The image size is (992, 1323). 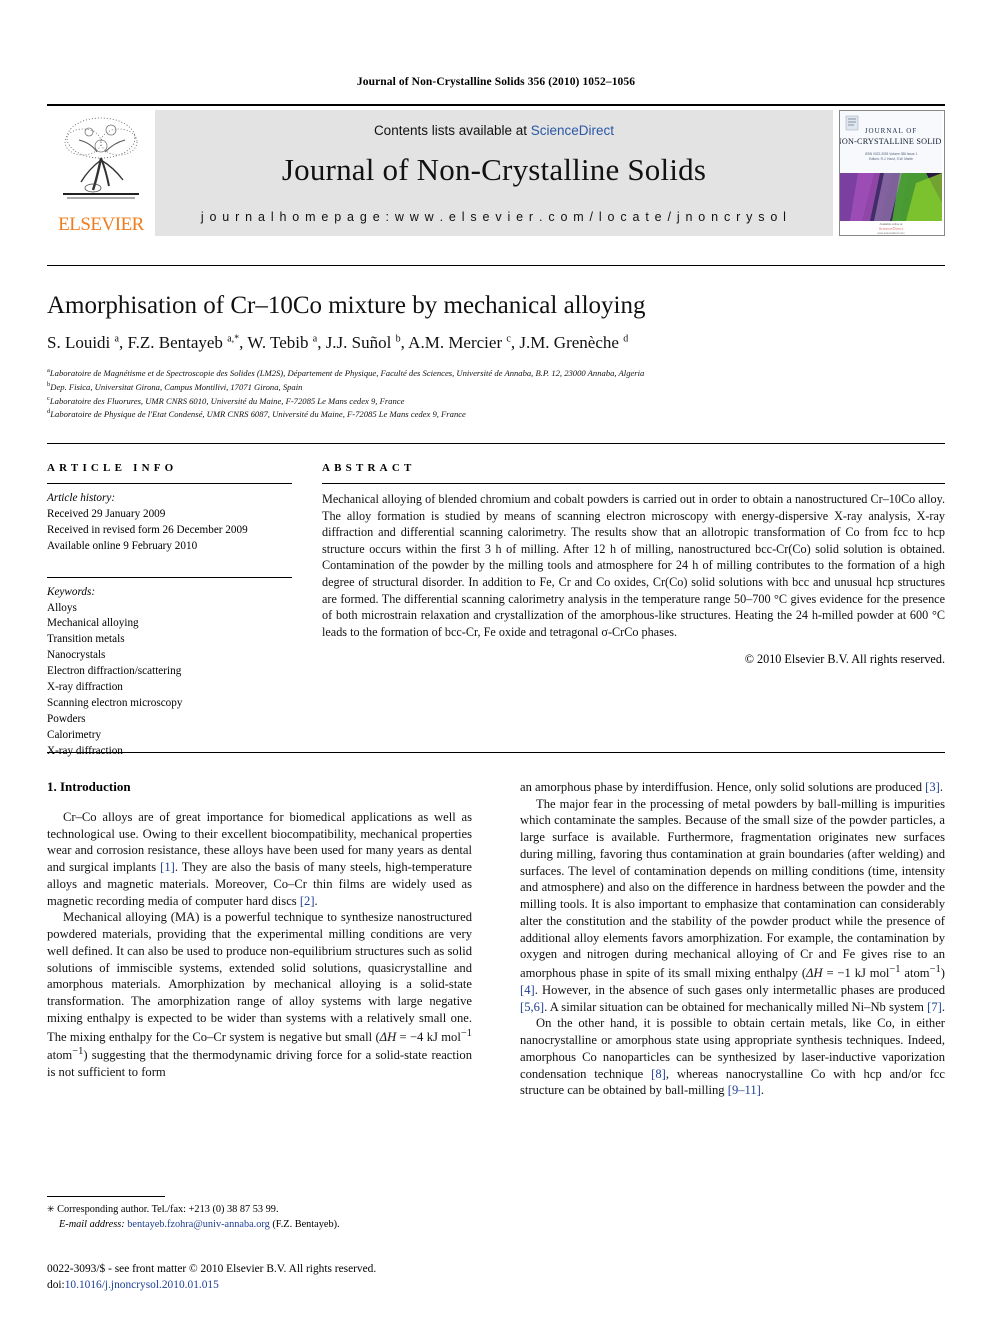 I want to click on history-item: Received 29 January 2009, so click(x=106, y=513).